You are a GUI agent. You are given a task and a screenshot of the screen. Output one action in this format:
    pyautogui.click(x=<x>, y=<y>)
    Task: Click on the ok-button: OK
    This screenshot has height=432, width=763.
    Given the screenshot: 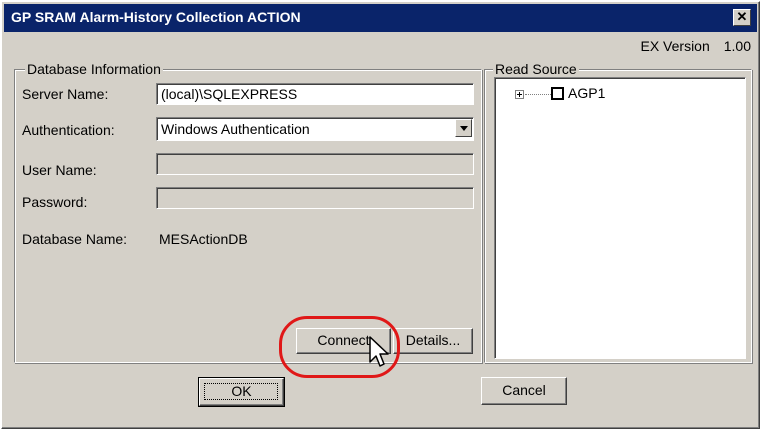 What is the action you would take?
    pyautogui.click(x=241, y=392)
    